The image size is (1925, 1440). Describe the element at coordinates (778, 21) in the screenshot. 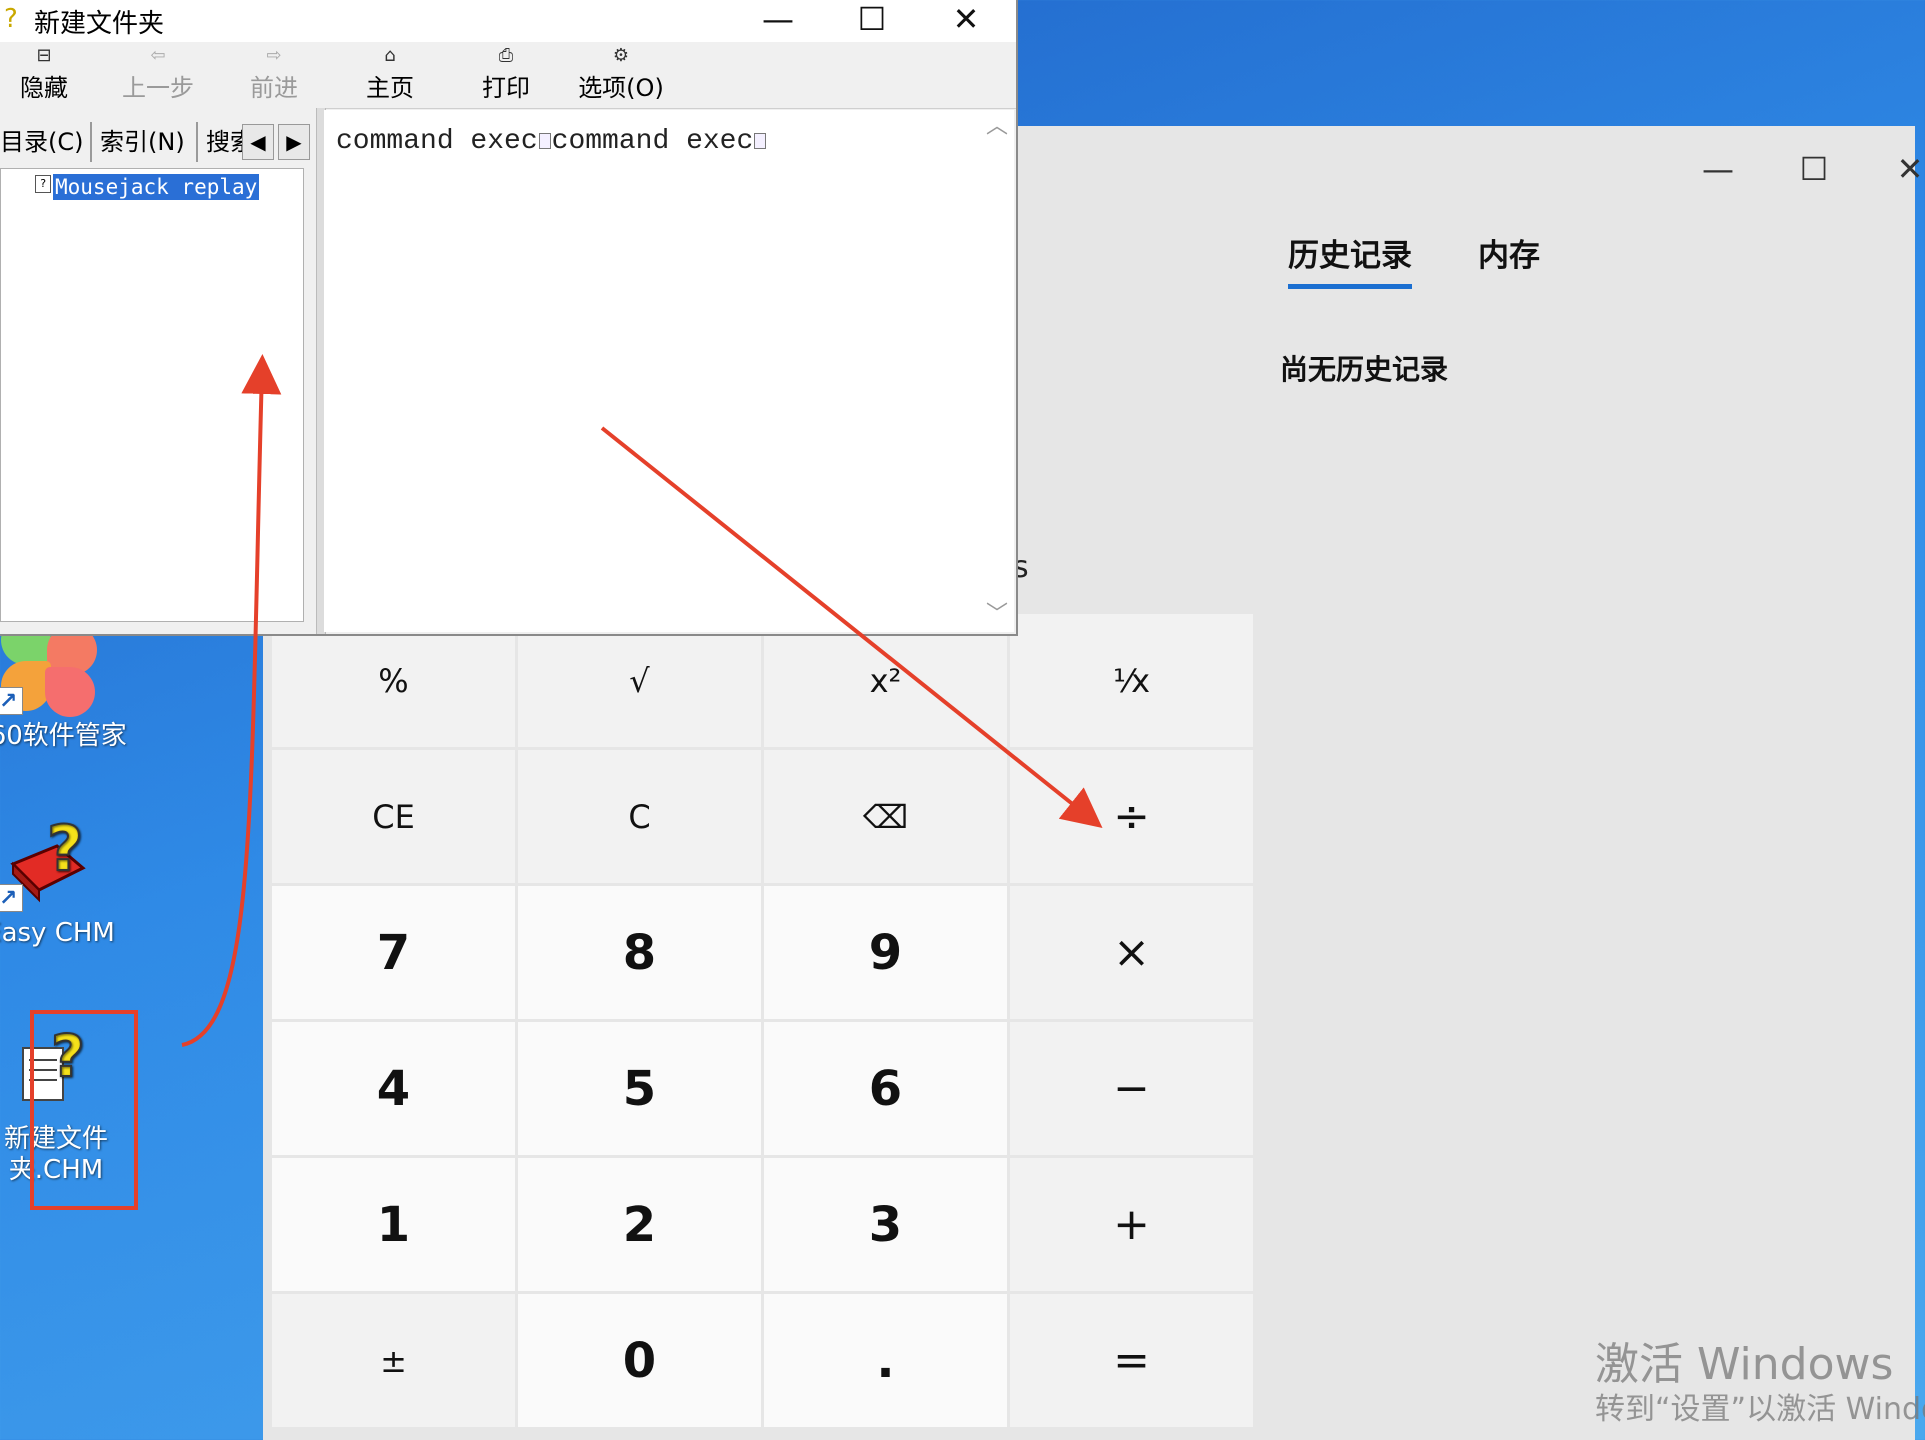

I see `help-minimize-button: —` at that location.